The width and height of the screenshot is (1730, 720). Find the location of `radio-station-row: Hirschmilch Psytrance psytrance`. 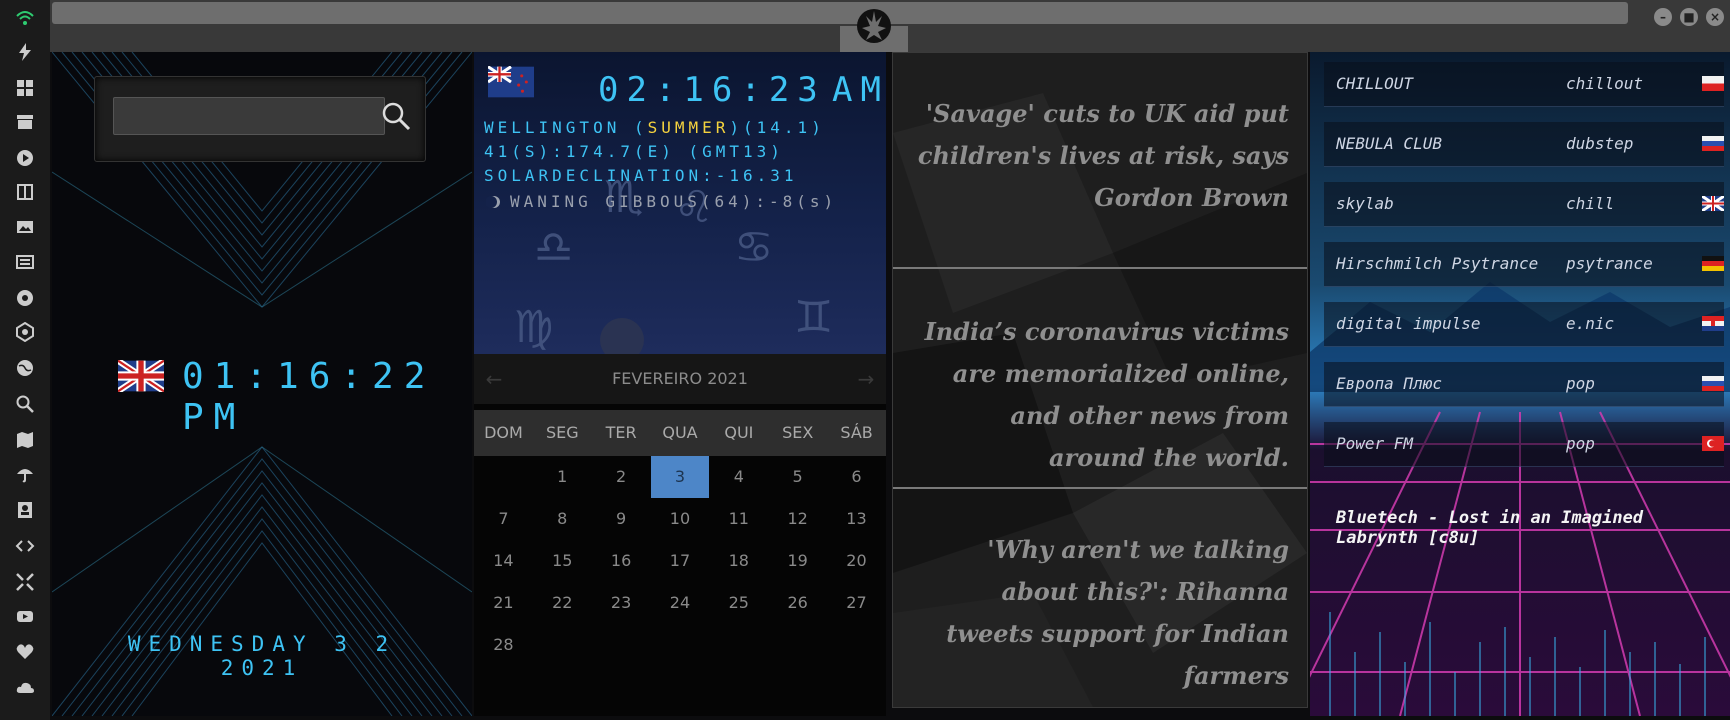

radio-station-row: Hirschmilch Psytrance psytrance is located at coordinates (1524, 264).